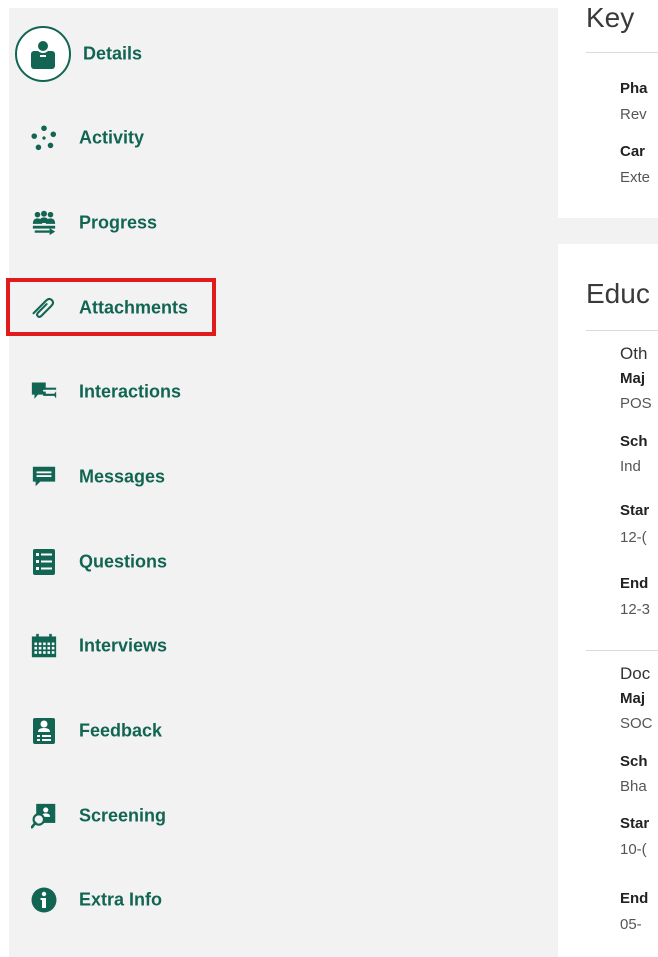 Image resolution: width=658 pixels, height=957 pixels. Describe the element at coordinates (113, 53) in the screenshot. I see `sidebar-item-label: Details` at that location.